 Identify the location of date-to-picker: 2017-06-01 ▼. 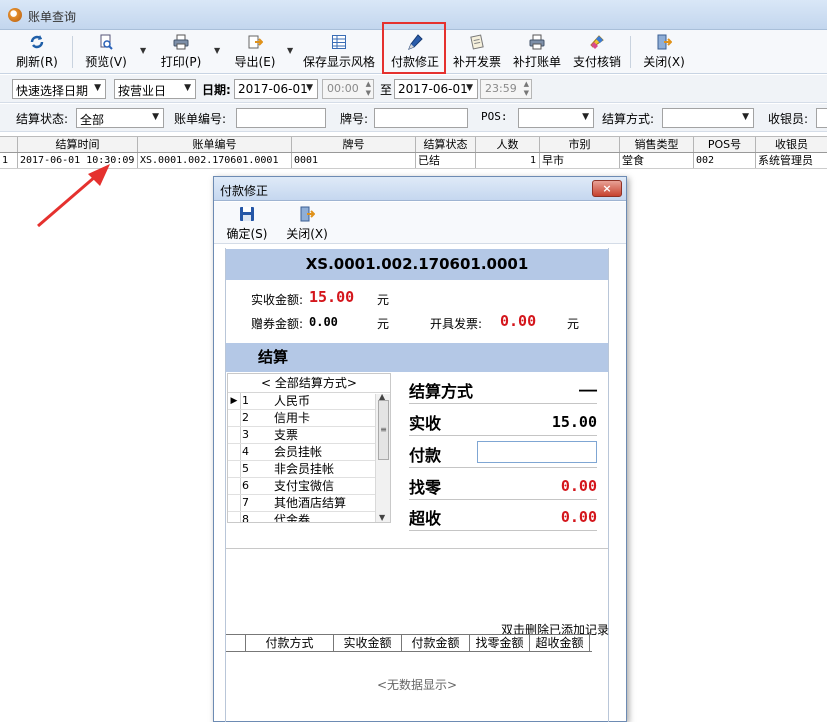
(436, 89).